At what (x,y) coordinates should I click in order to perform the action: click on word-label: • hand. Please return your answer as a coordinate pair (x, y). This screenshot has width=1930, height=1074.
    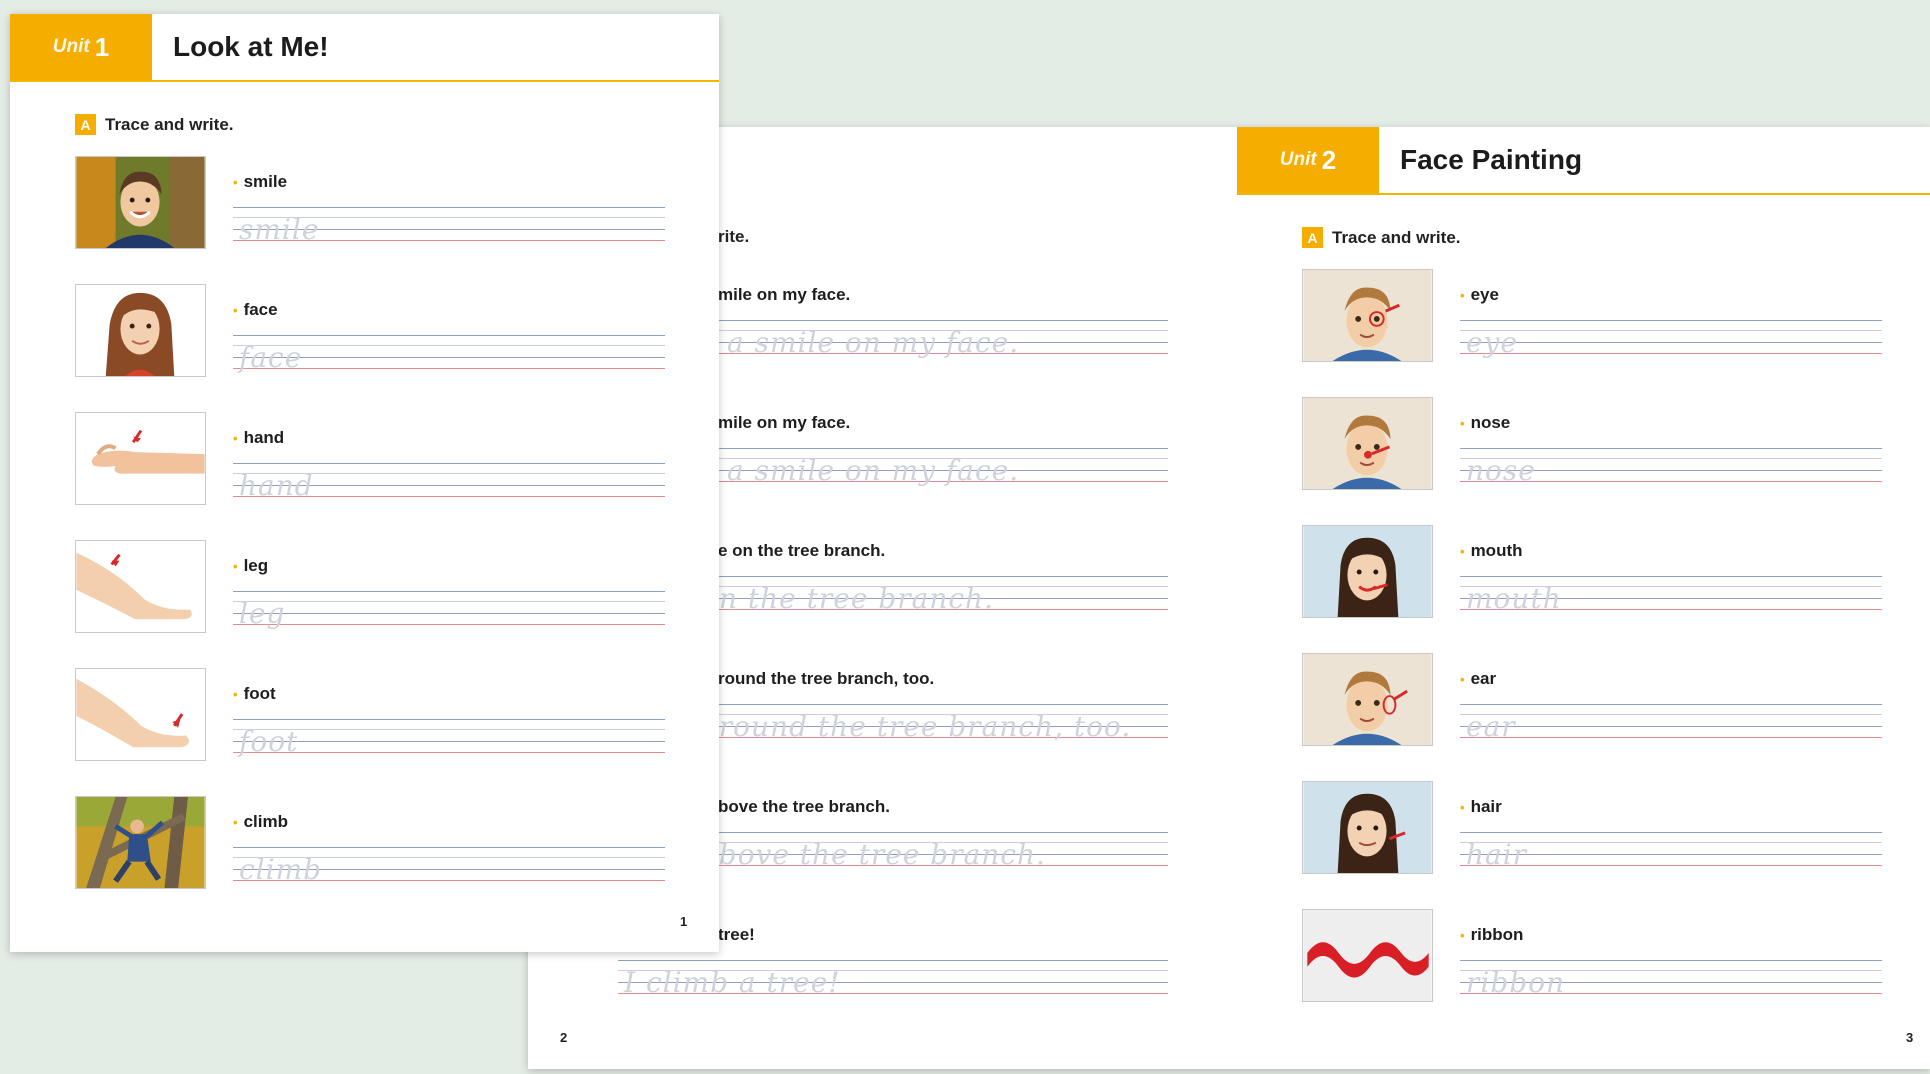
    Looking at the image, I should click on (259, 437).